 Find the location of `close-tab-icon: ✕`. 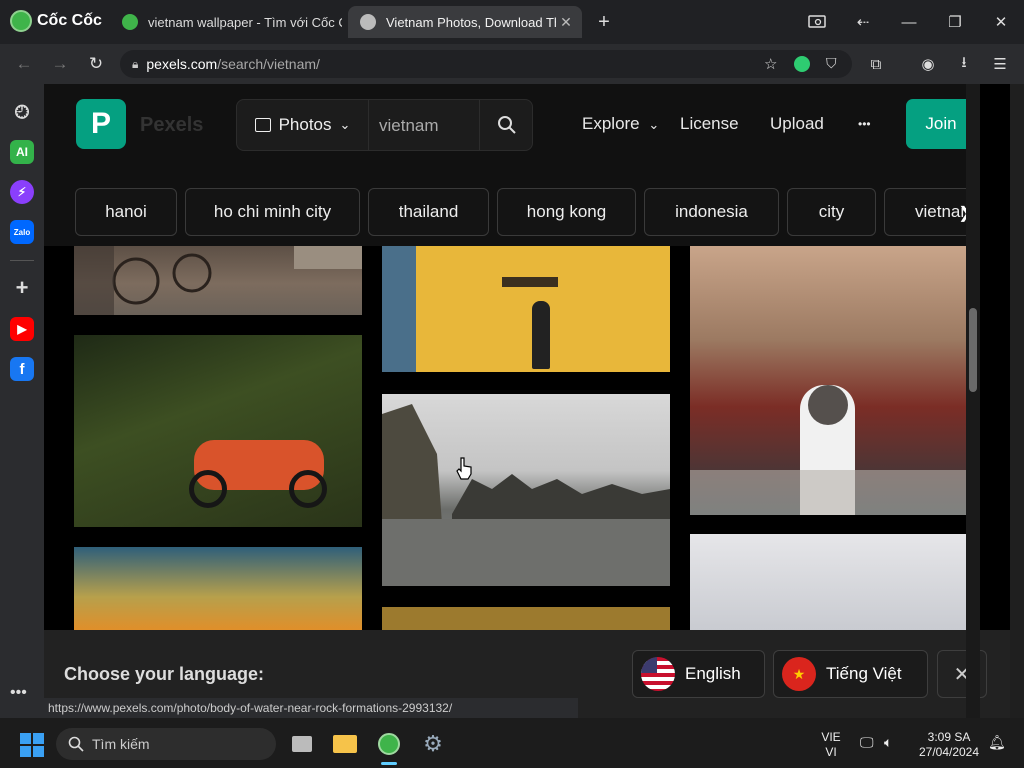

close-tab-icon: ✕ is located at coordinates (566, 22).